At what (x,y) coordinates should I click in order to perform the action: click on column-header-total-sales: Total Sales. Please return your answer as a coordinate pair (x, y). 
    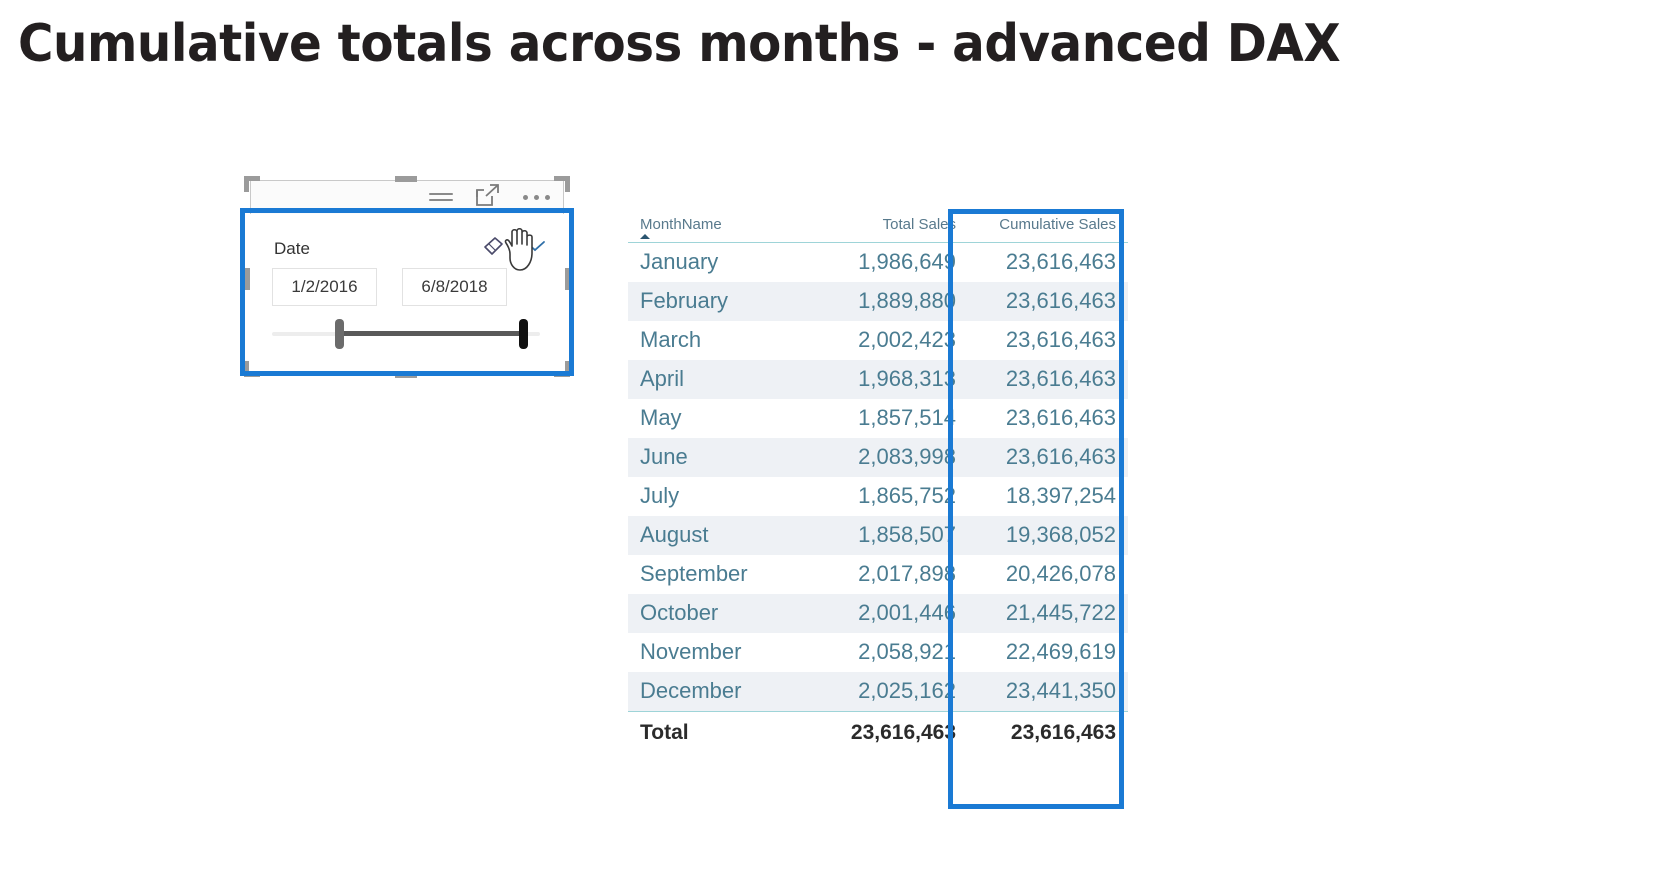
    Looking at the image, I should click on (889, 227).